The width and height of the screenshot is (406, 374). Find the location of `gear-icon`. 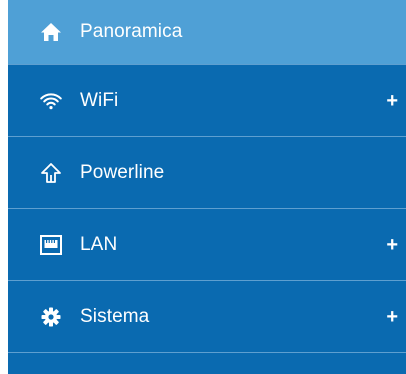

gear-icon is located at coordinates (51, 317).